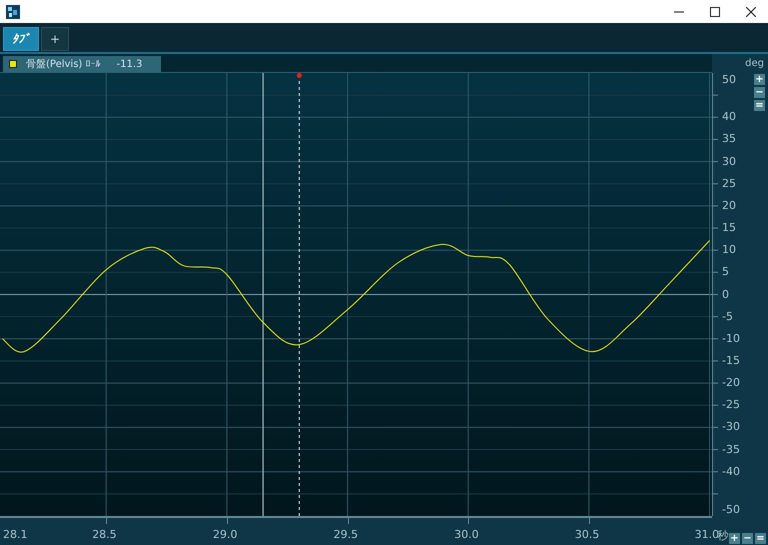  What do you see at coordinates (587, 534) in the screenshot?
I see `axis-label: 30.5` at bounding box center [587, 534].